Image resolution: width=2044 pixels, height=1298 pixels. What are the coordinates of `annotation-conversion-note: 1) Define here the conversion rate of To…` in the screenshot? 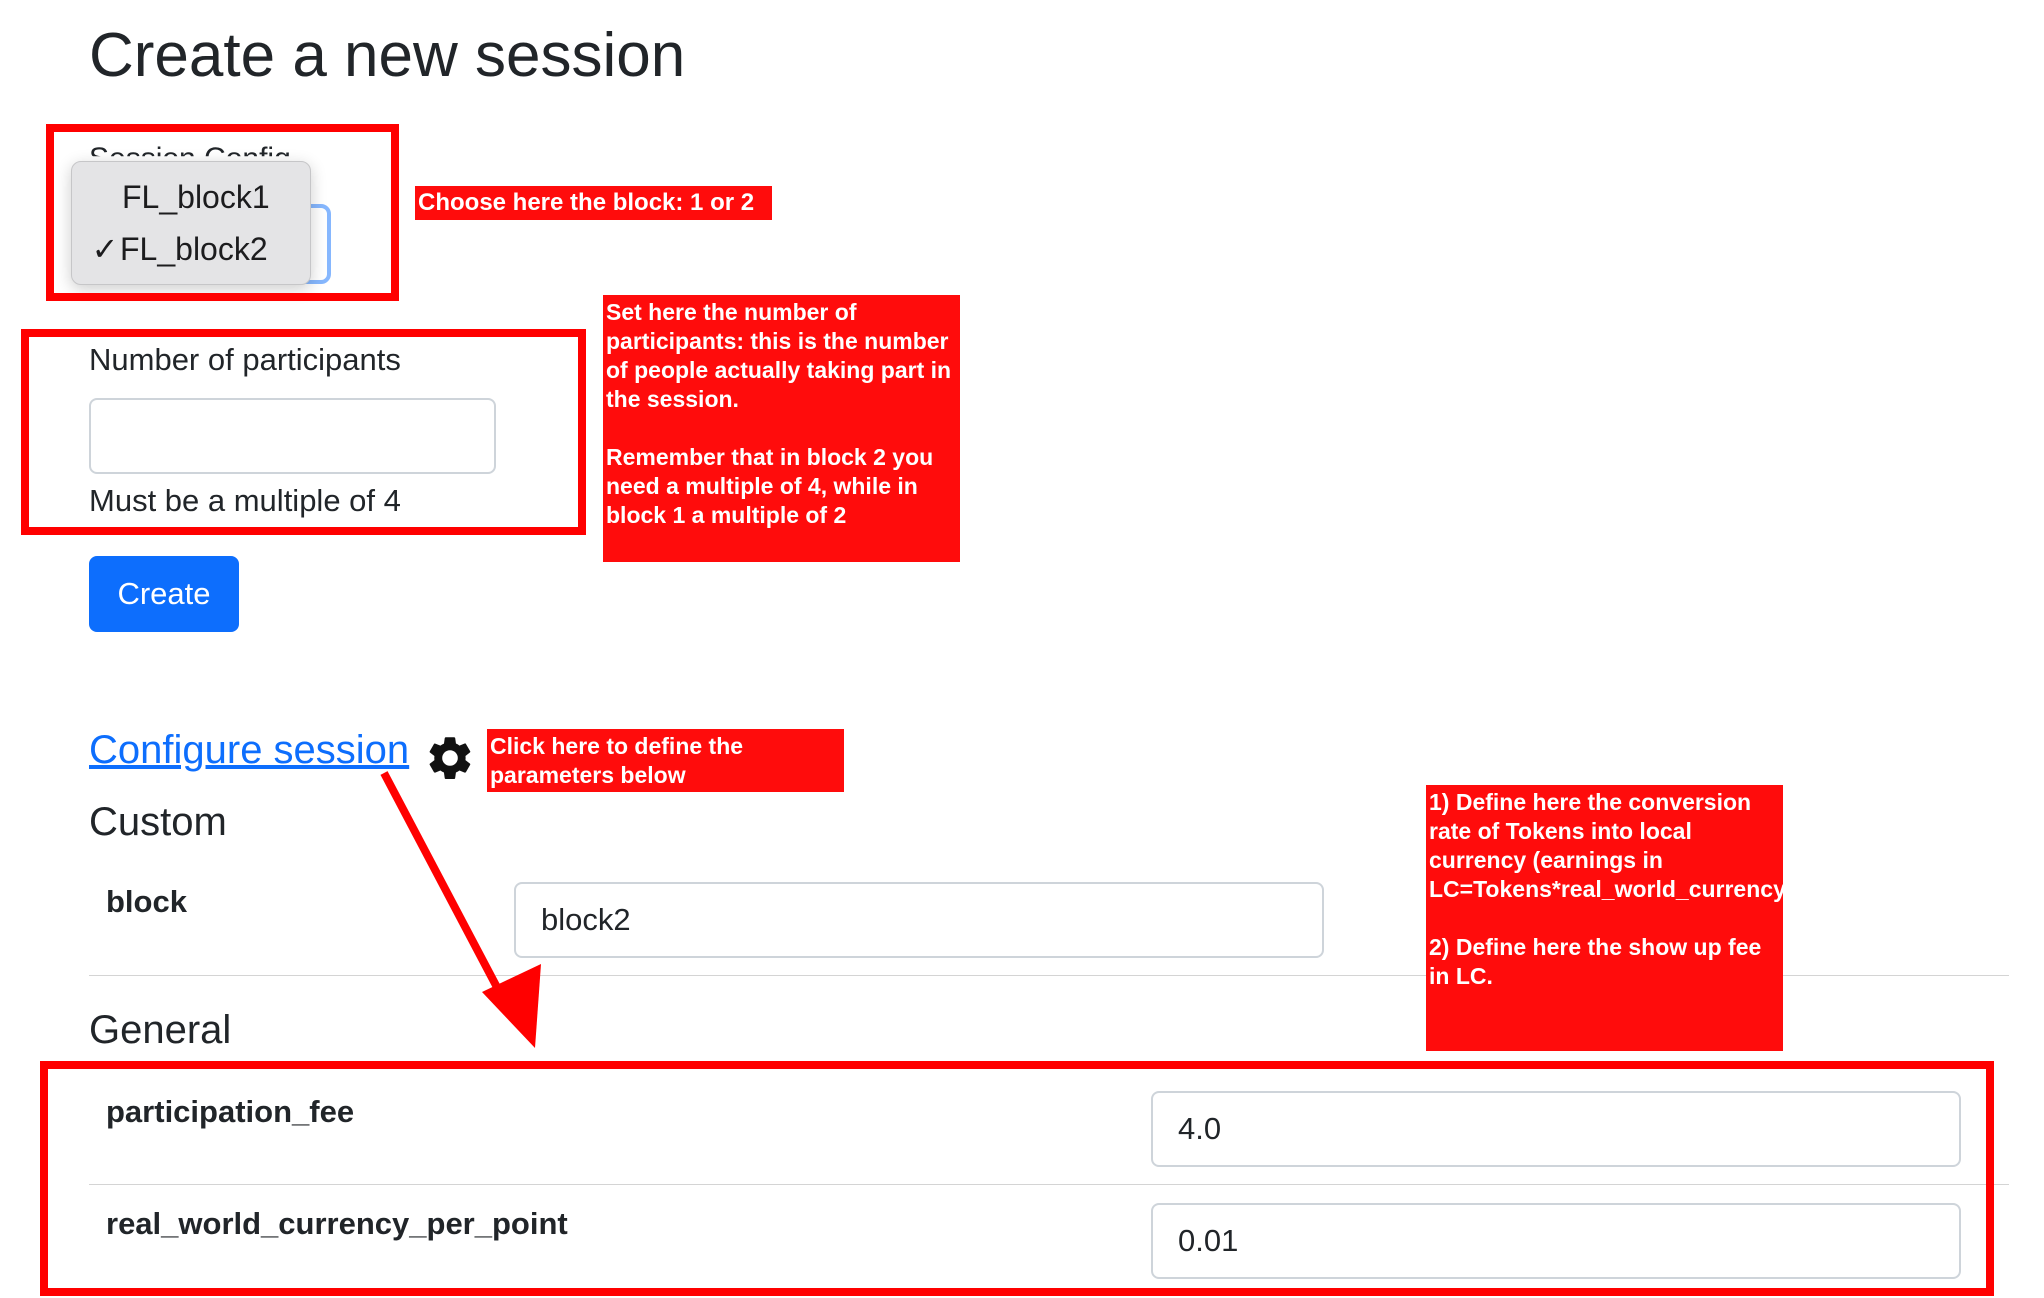 It's located at (1672, 918).